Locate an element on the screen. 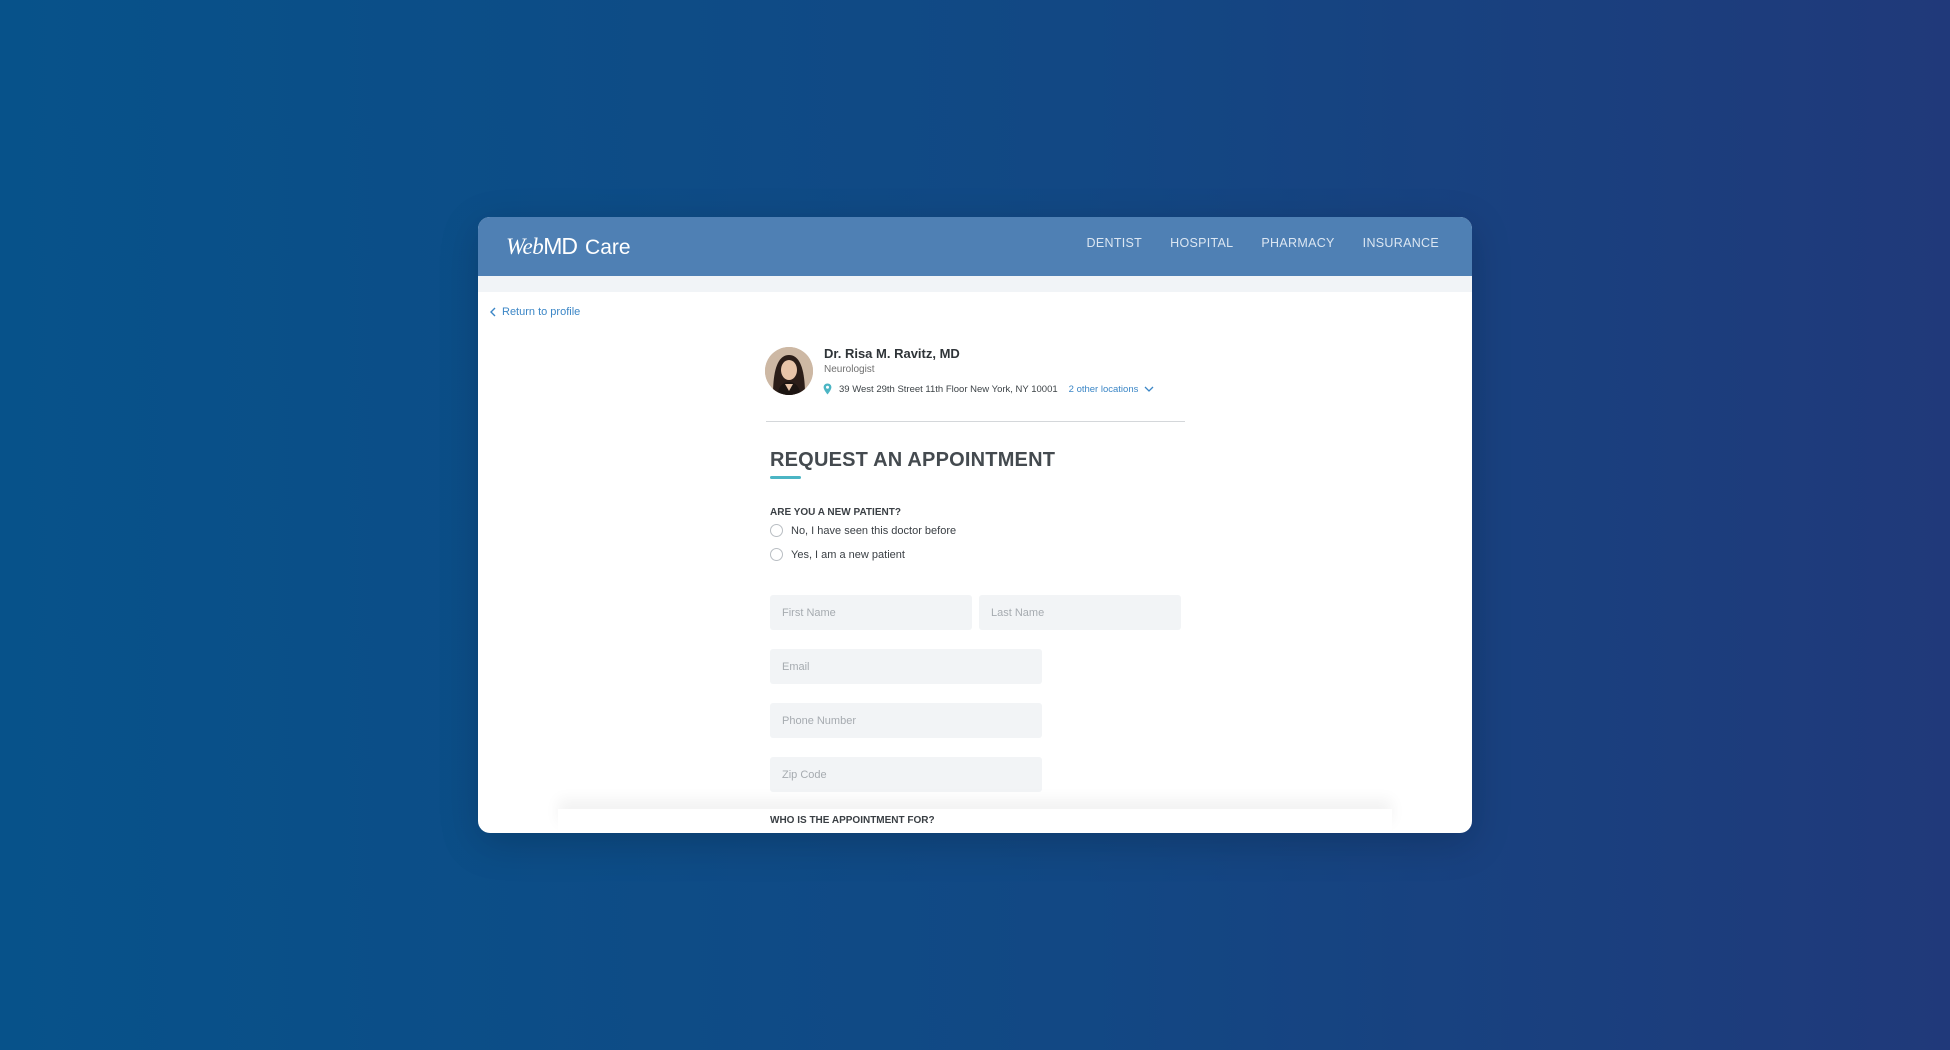  form-title: REQUEST AN APPOINTMENT is located at coordinates (913, 460).